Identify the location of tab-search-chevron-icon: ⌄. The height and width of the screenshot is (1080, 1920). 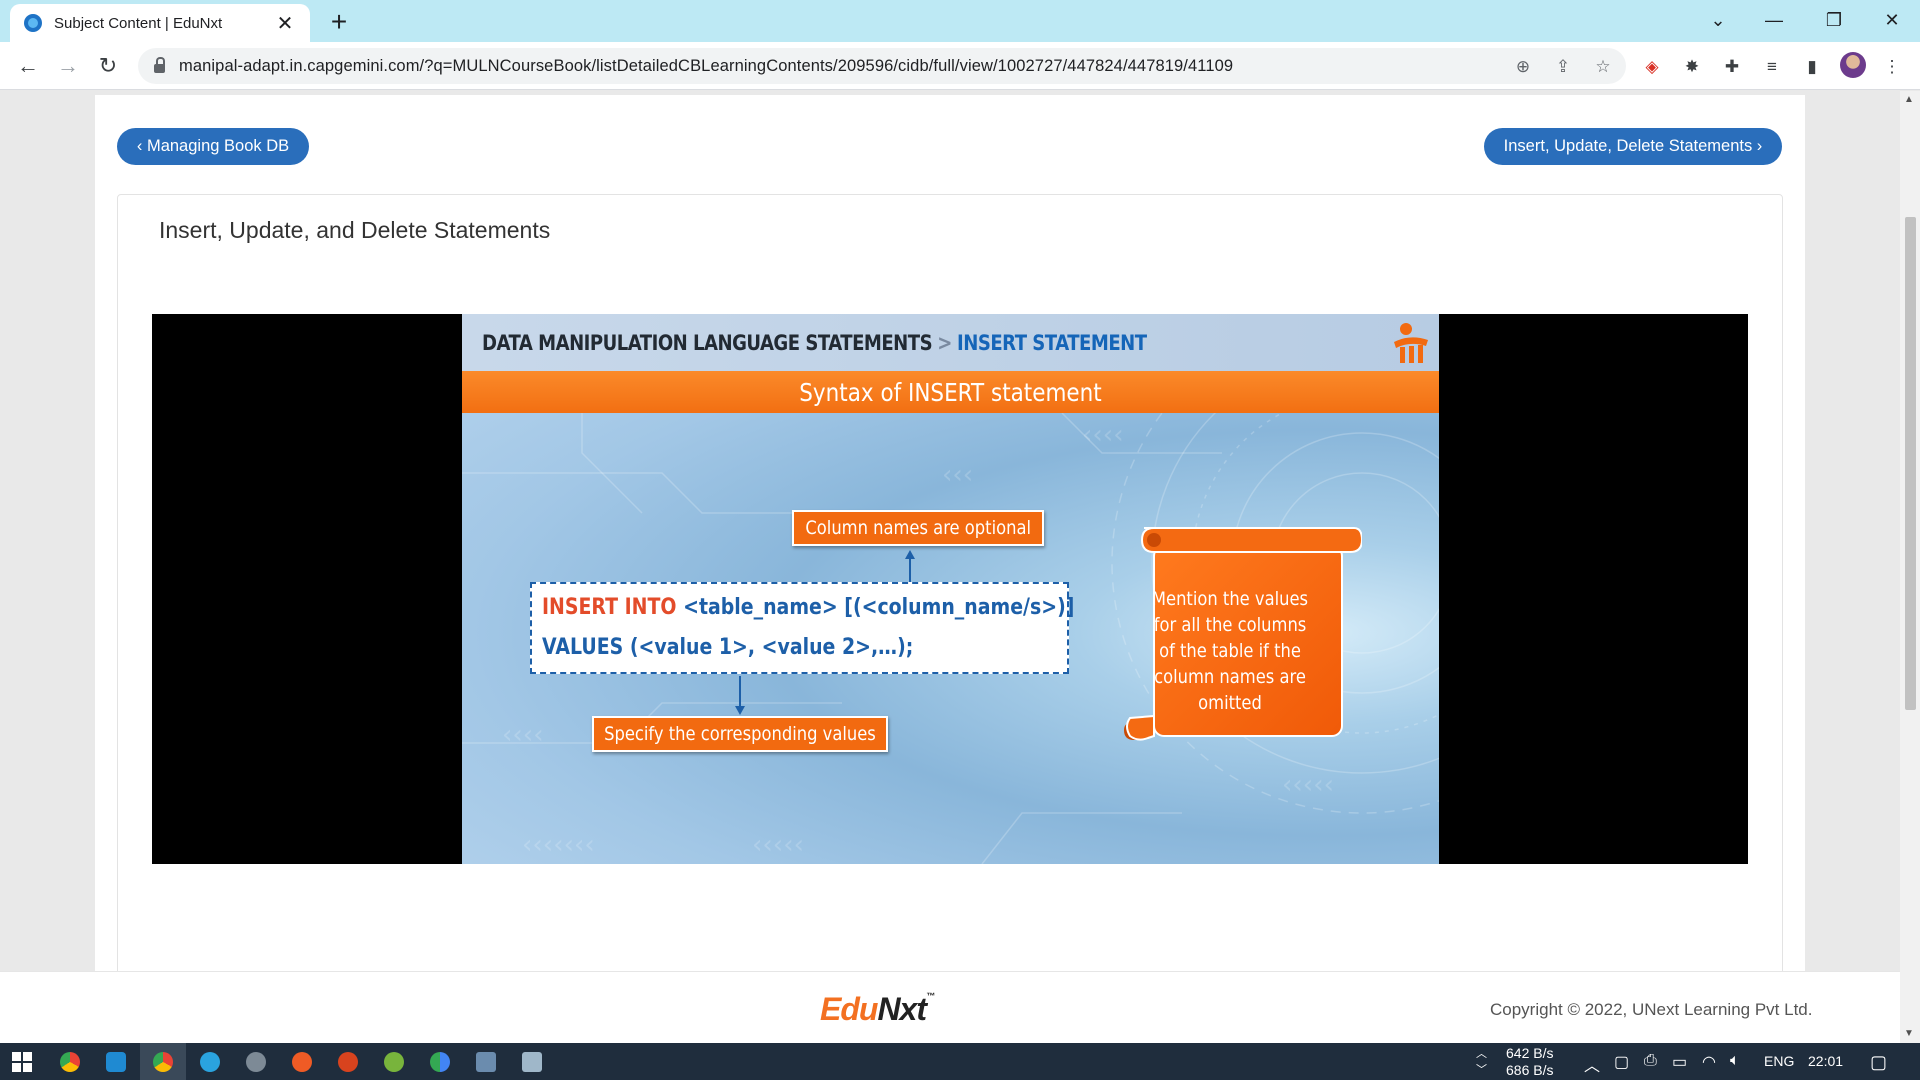
(1718, 20).